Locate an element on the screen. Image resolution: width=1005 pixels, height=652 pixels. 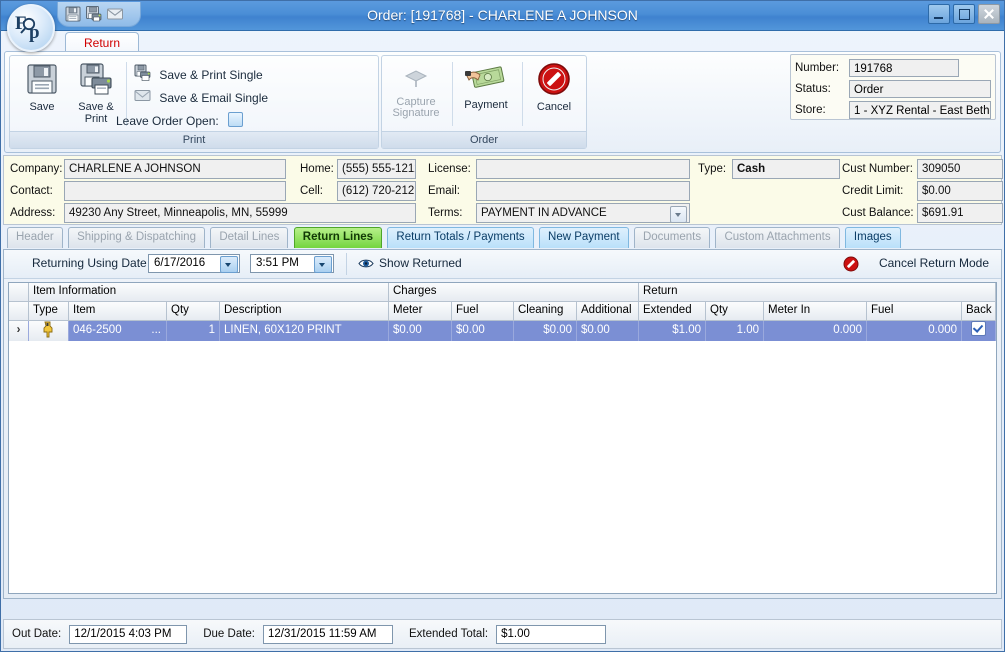
leave-order-open-checkbox is located at coordinates (236, 119).